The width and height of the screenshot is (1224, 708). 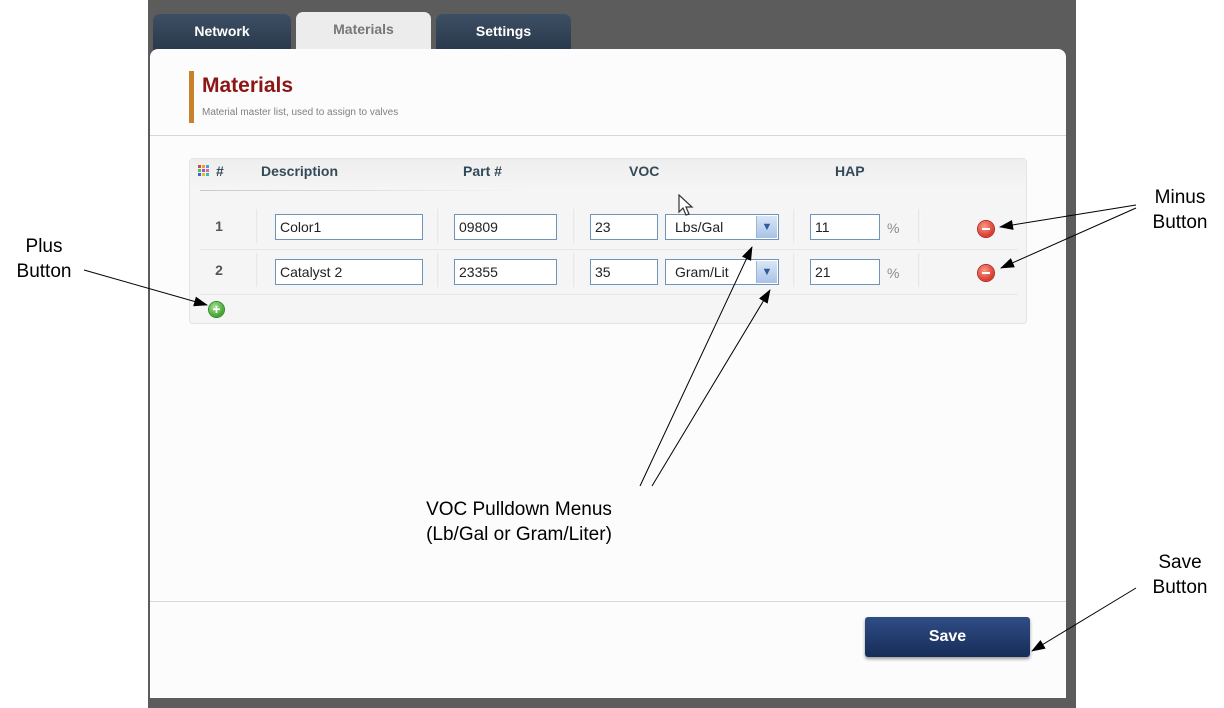 I want to click on arrow-save, so click(x=1084, y=619).